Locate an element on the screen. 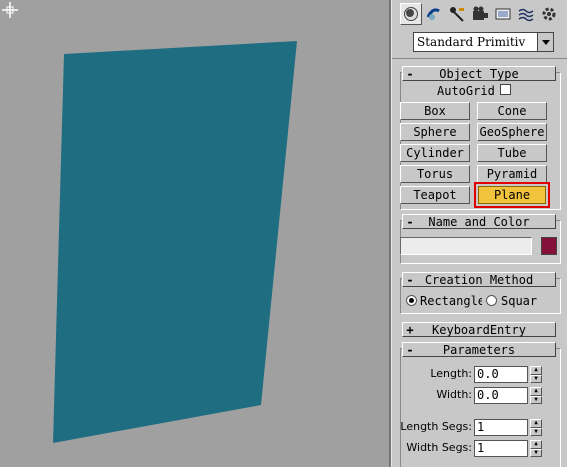 Image resolution: width=567 pixels, height=467 pixels. length-input: 0.0 is located at coordinates (501, 374).